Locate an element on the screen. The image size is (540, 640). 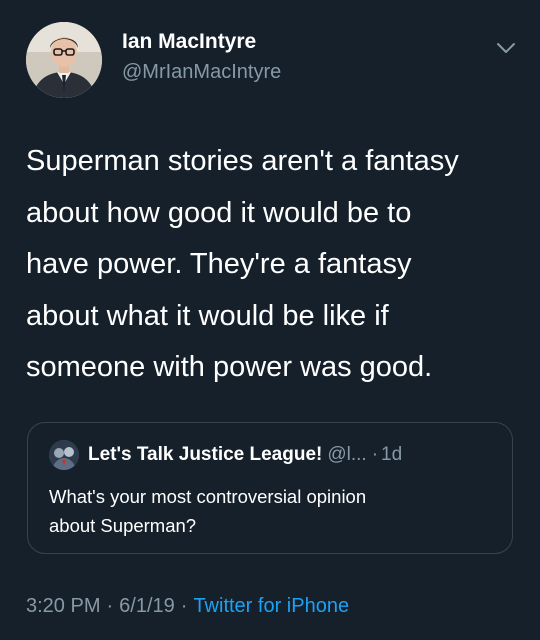
tweet-text-line: about what it would be like if is located at coordinates (207, 315).